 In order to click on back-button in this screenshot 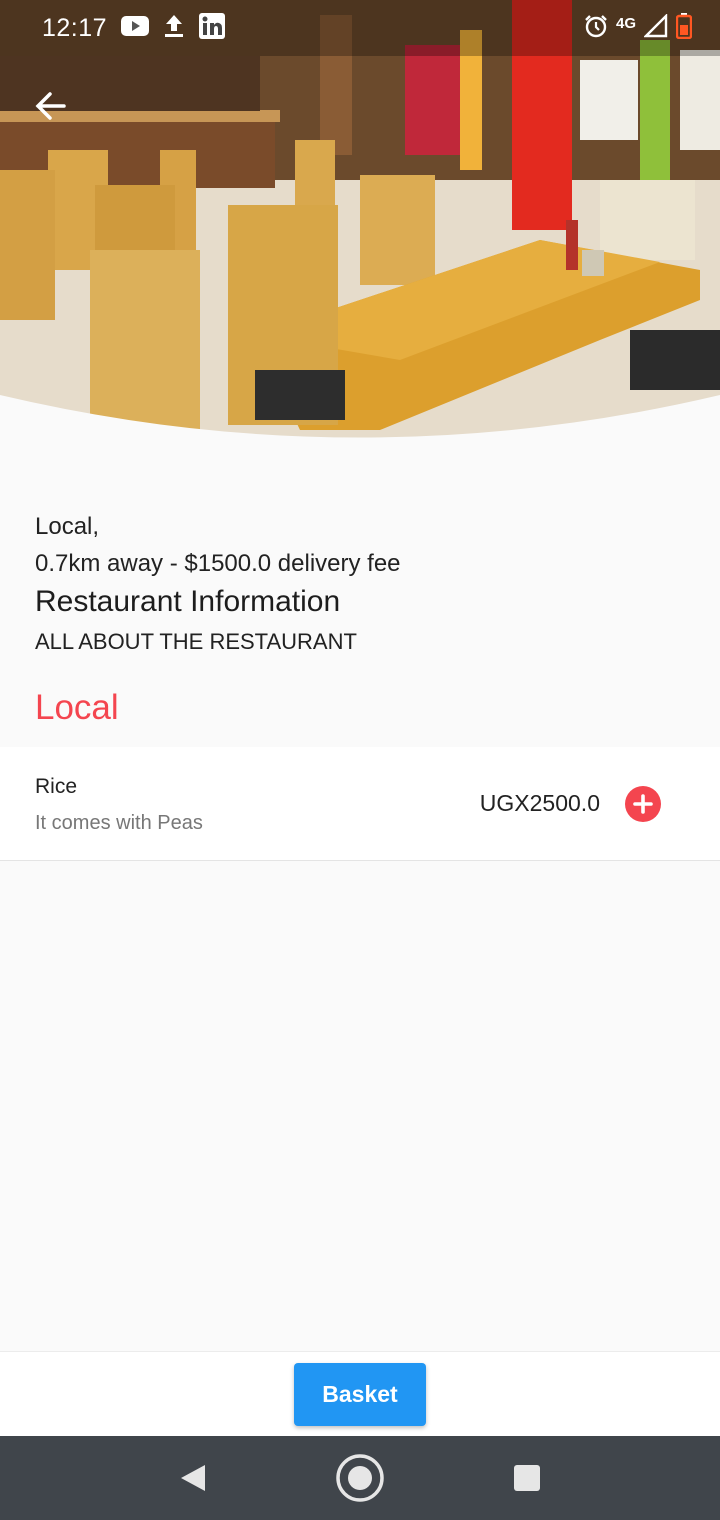, I will do `click(50, 106)`.